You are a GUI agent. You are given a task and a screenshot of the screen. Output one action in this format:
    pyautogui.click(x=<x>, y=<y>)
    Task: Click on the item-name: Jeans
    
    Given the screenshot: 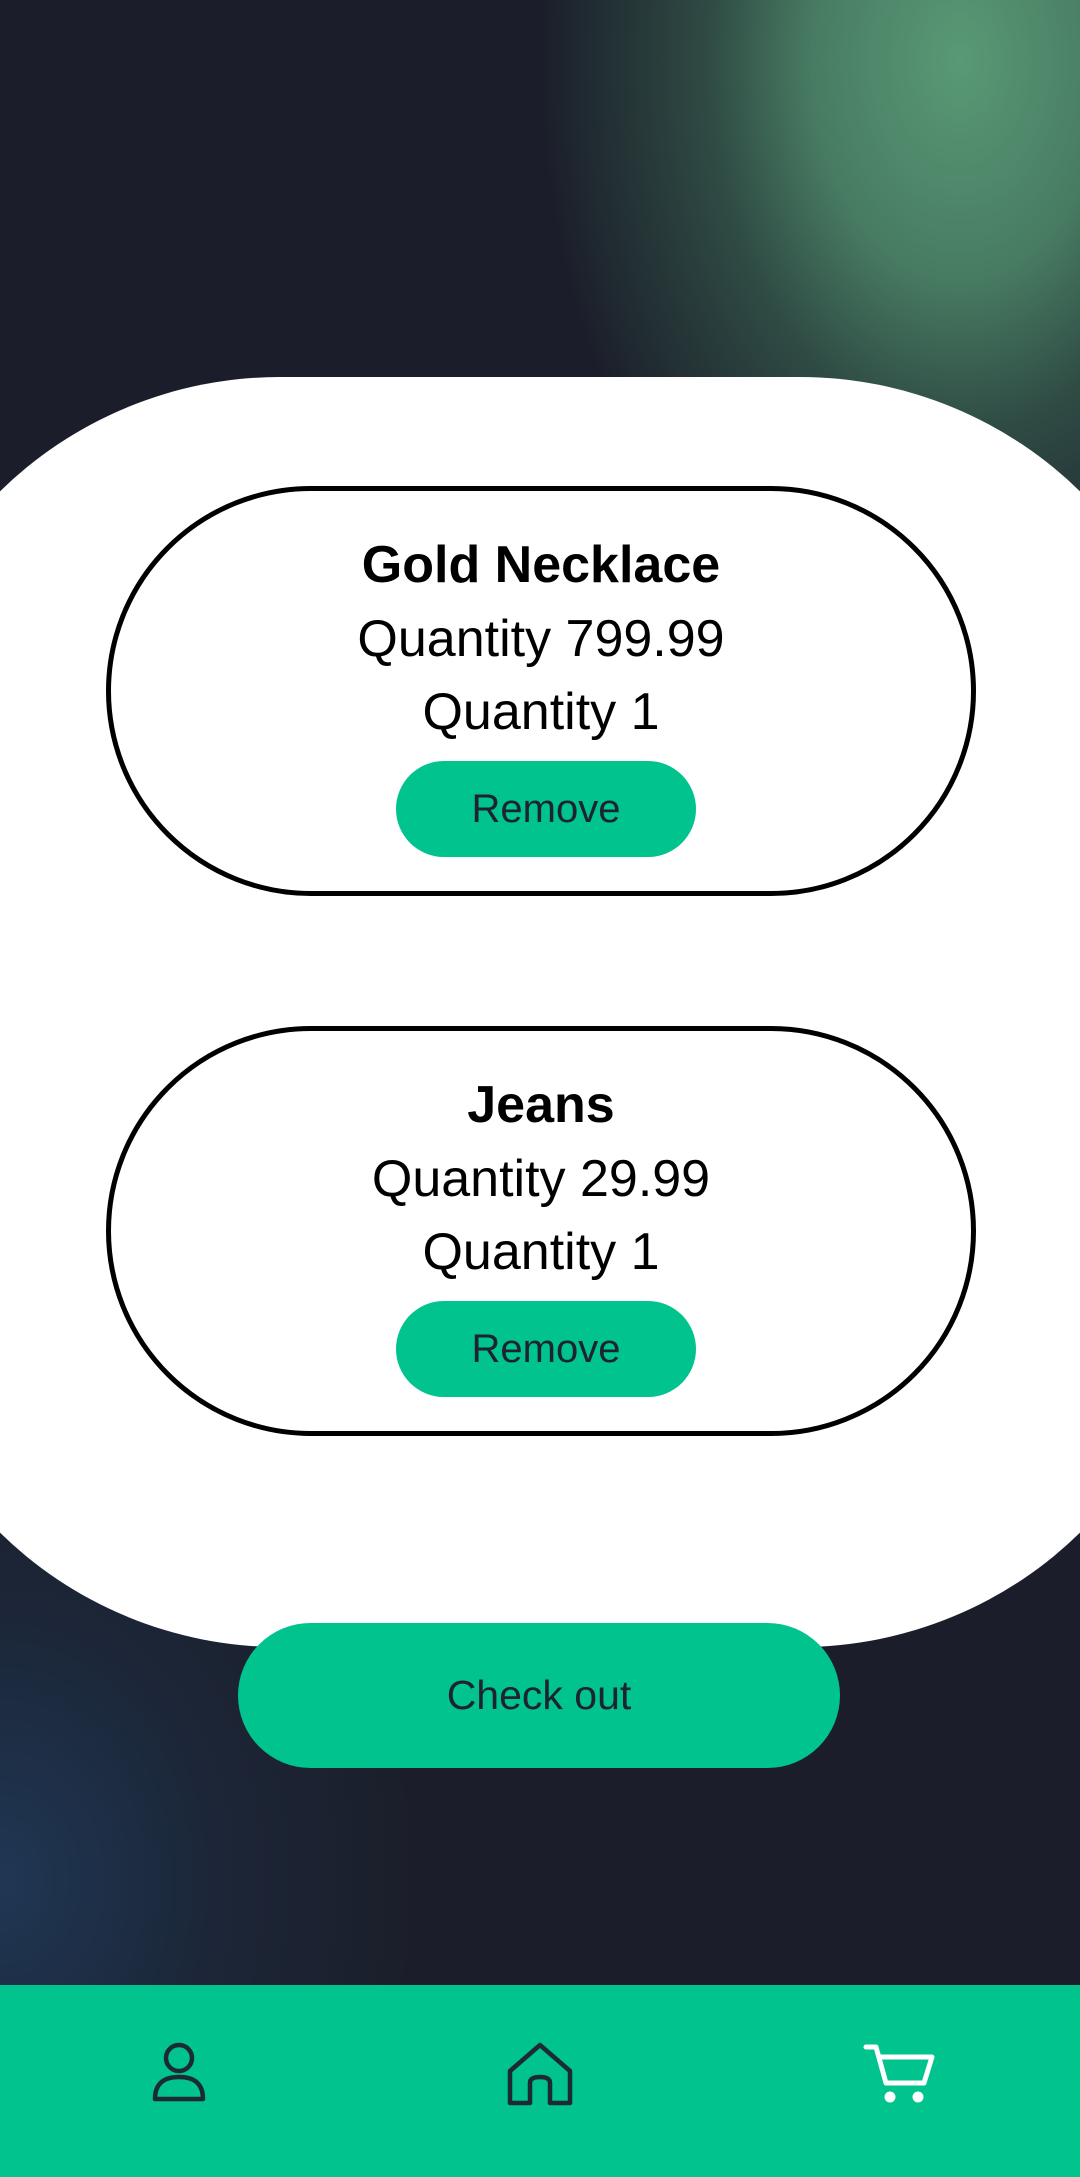 What is the action you would take?
    pyautogui.click(x=541, y=1105)
    